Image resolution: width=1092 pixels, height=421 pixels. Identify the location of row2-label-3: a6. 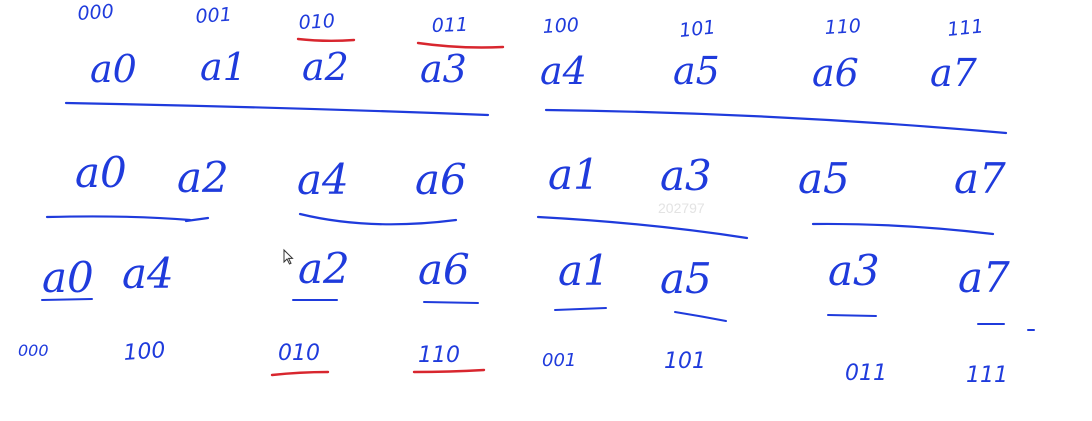
(441, 179).